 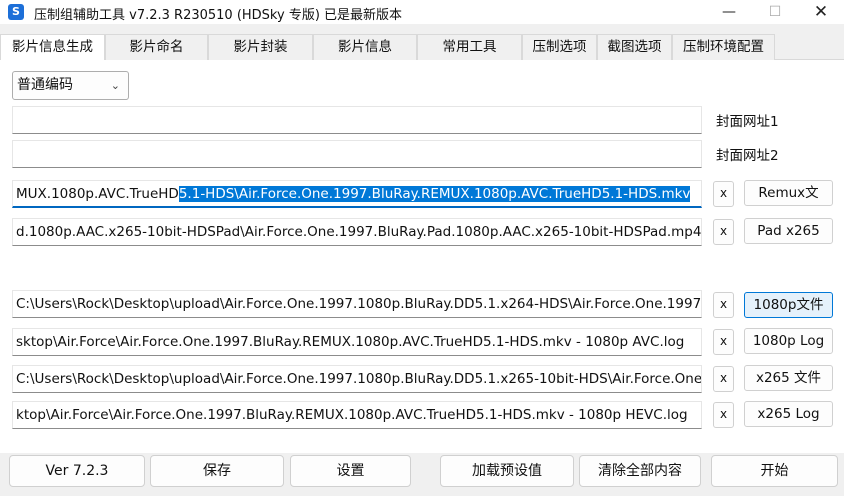 I want to click on clear-all-button: 清除全部内容, so click(x=640, y=471).